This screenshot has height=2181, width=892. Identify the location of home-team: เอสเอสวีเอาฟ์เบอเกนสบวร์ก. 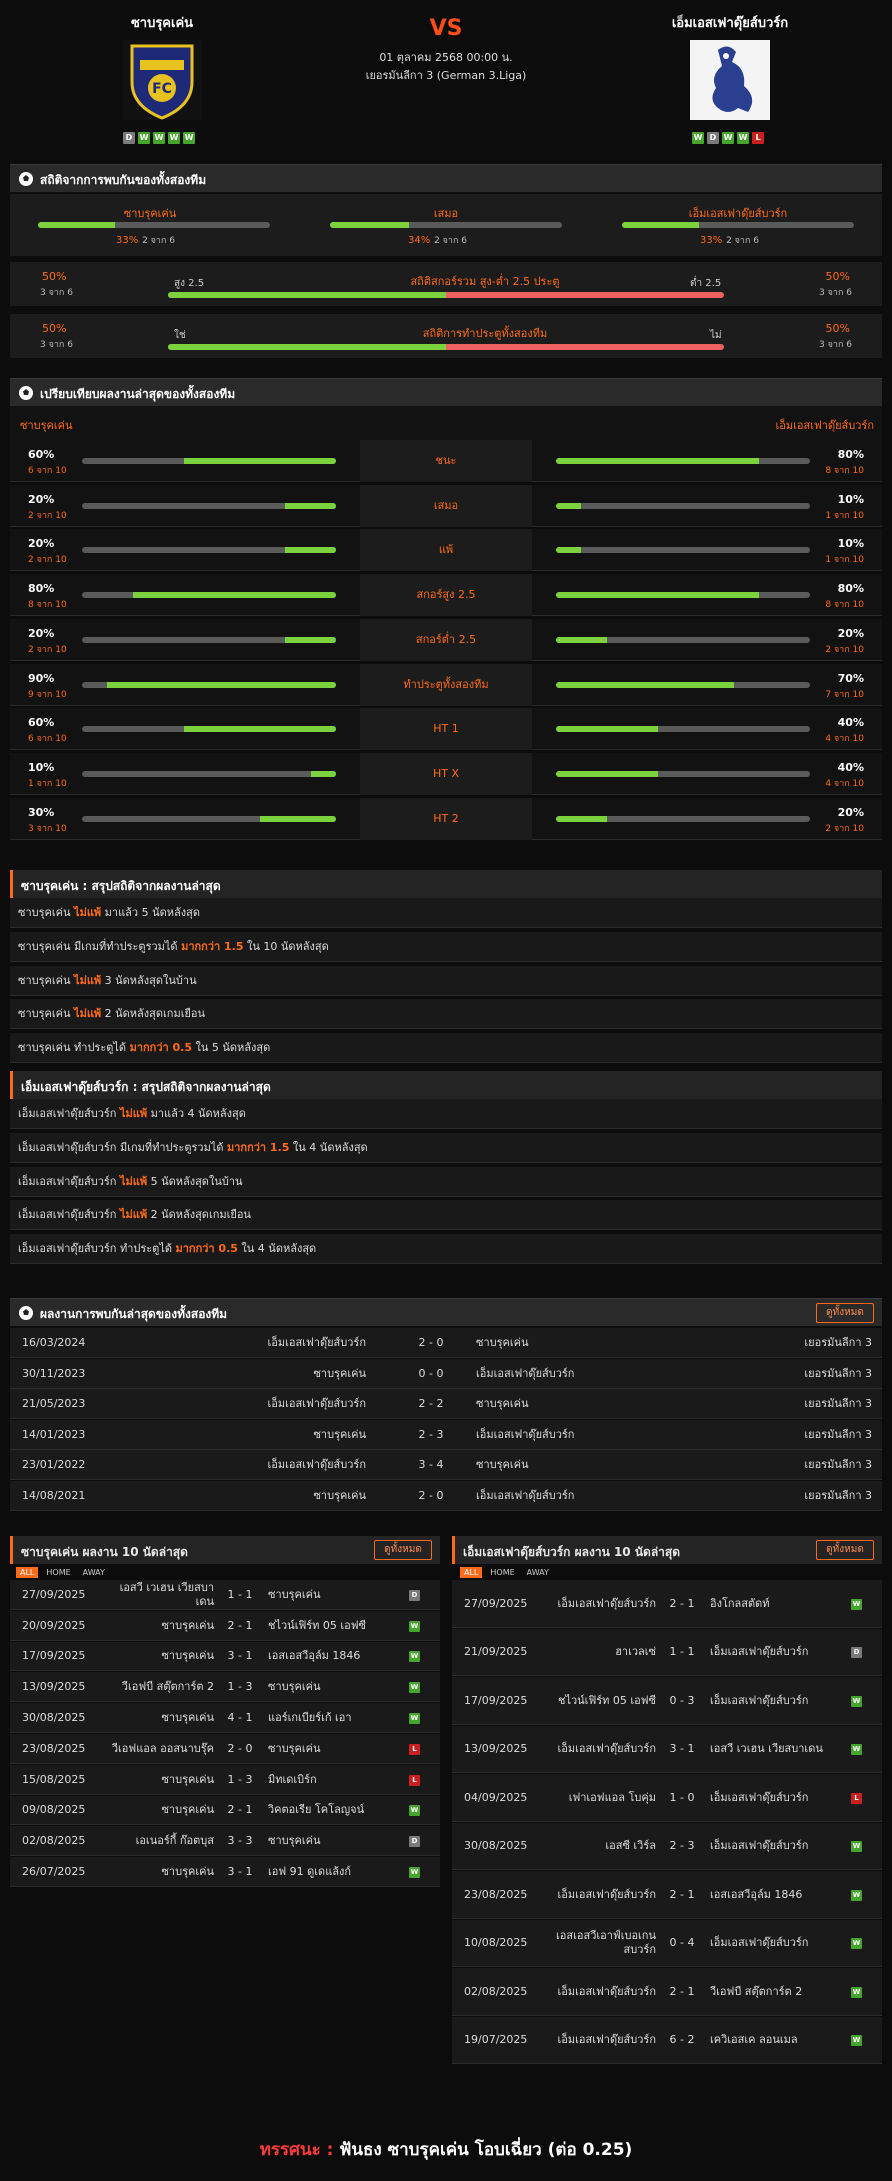
(600, 1943).